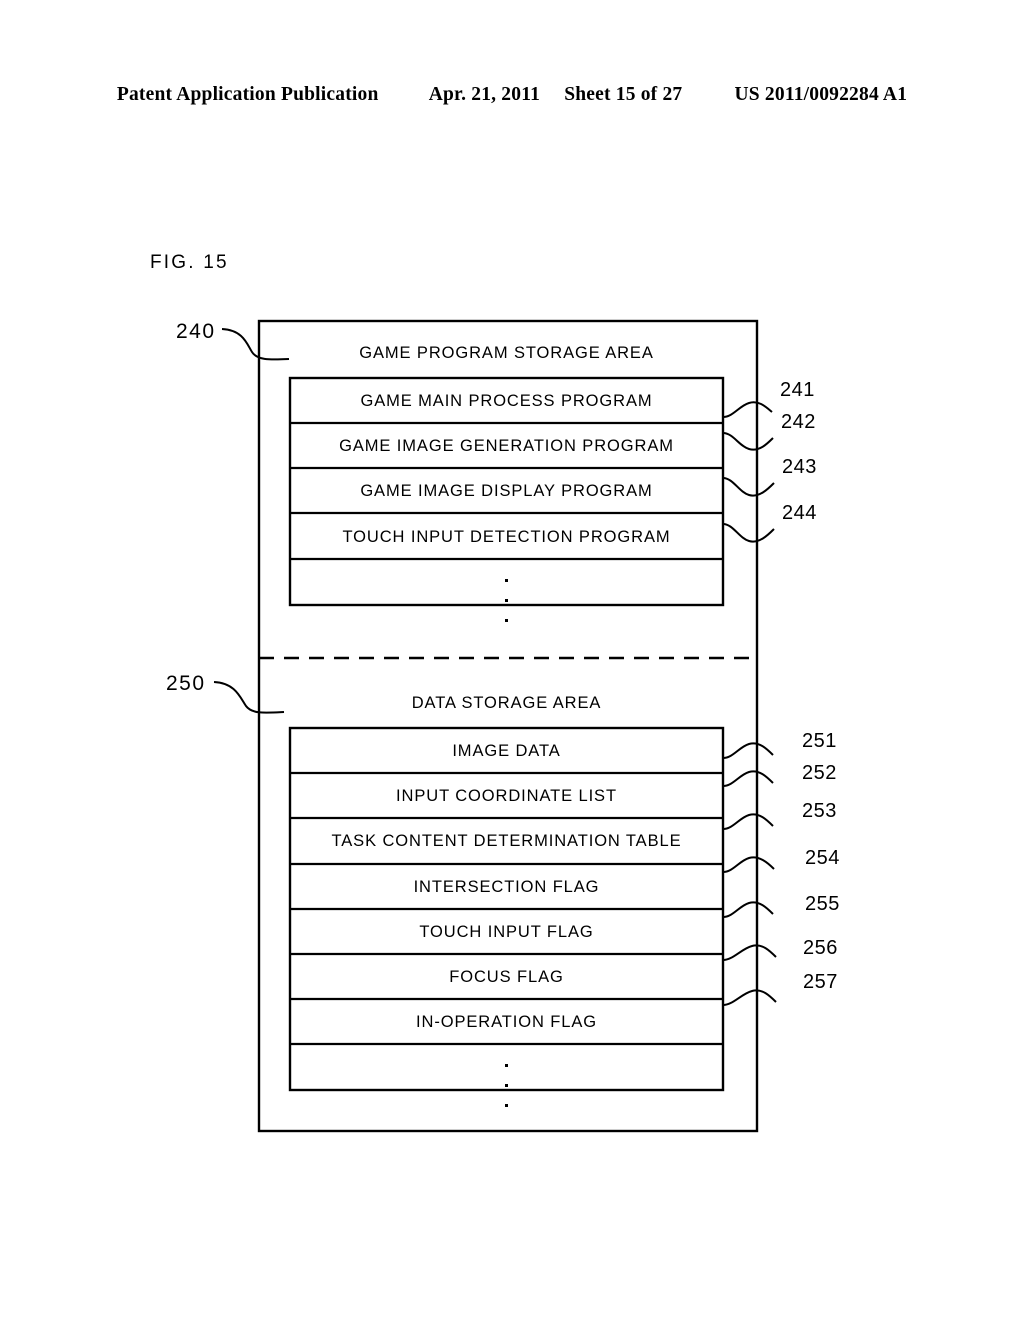 The width and height of the screenshot is (1024, 1320). I want to click on ref-number-242: 242, so click(798, 422).